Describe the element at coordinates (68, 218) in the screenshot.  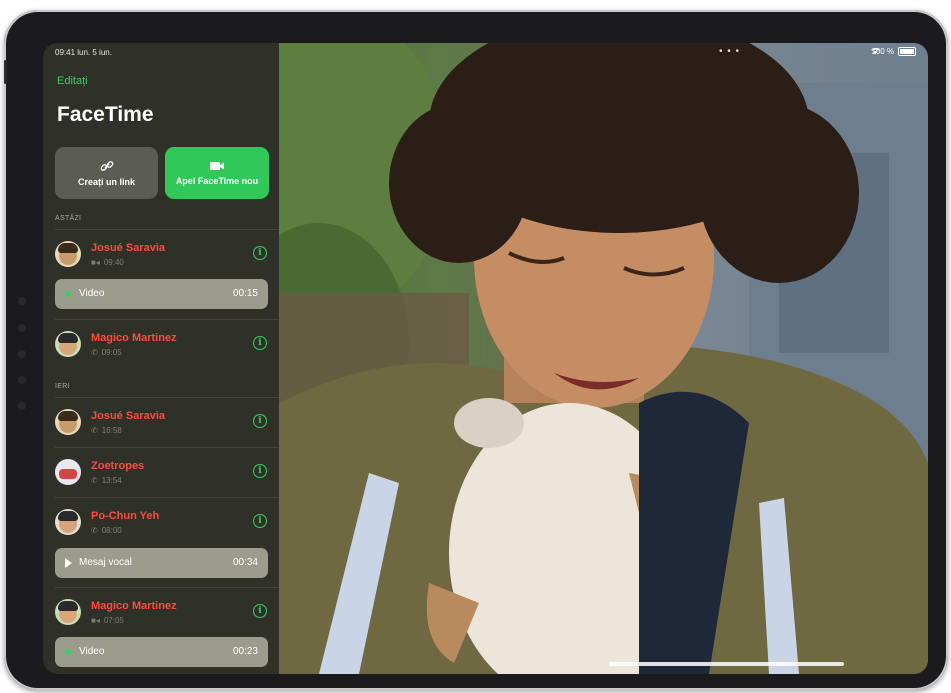
I see `section-today: ASTĂZI` at that location.